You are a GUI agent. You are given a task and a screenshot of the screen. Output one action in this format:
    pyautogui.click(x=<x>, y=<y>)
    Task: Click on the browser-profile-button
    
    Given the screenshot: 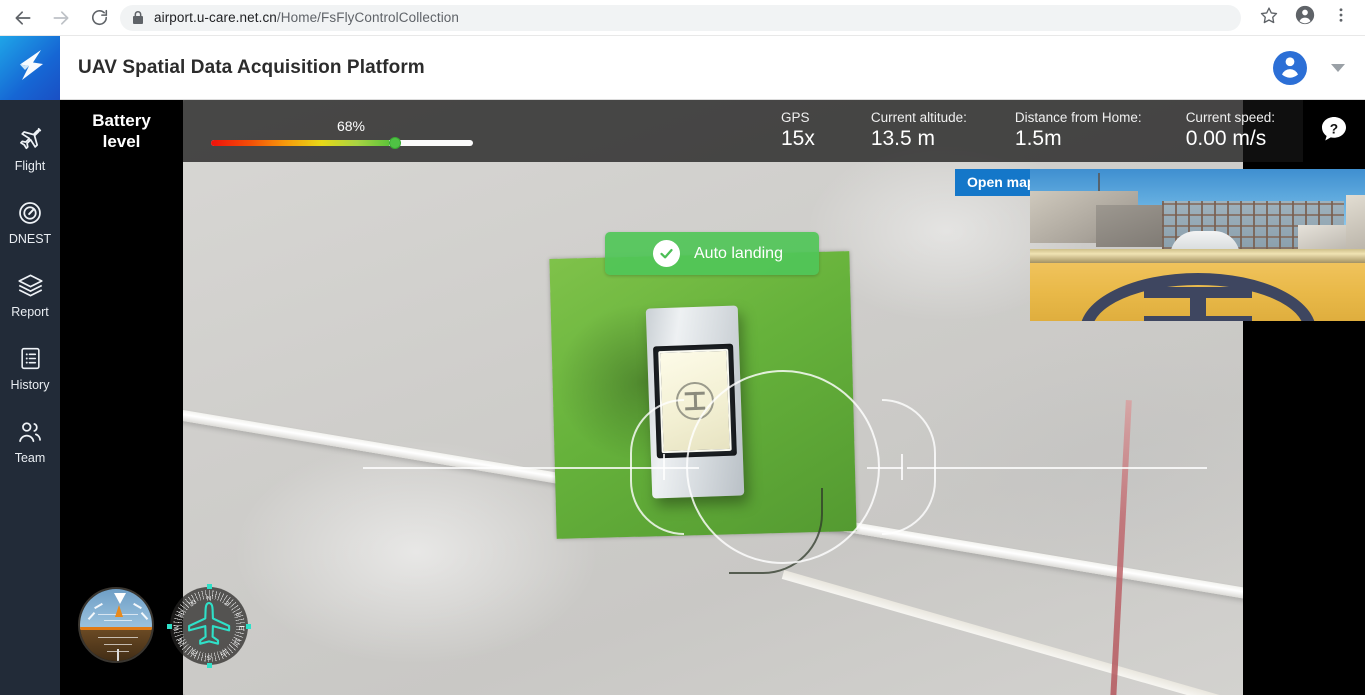 What is the action you would take?
    pyautogui.click(x=1305, y=18)
    